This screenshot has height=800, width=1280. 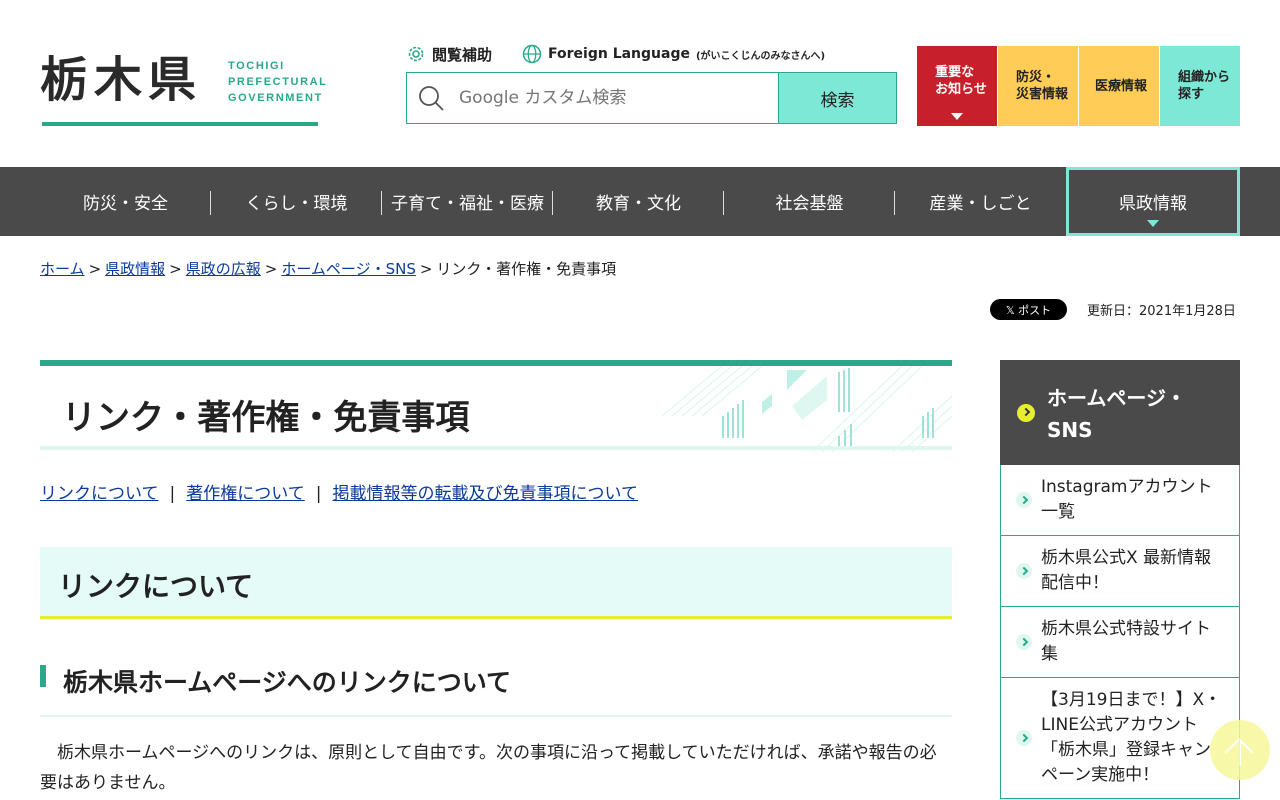 I want to click on logo-en-line: PREFECTURAL, so click(x=278, y=82).